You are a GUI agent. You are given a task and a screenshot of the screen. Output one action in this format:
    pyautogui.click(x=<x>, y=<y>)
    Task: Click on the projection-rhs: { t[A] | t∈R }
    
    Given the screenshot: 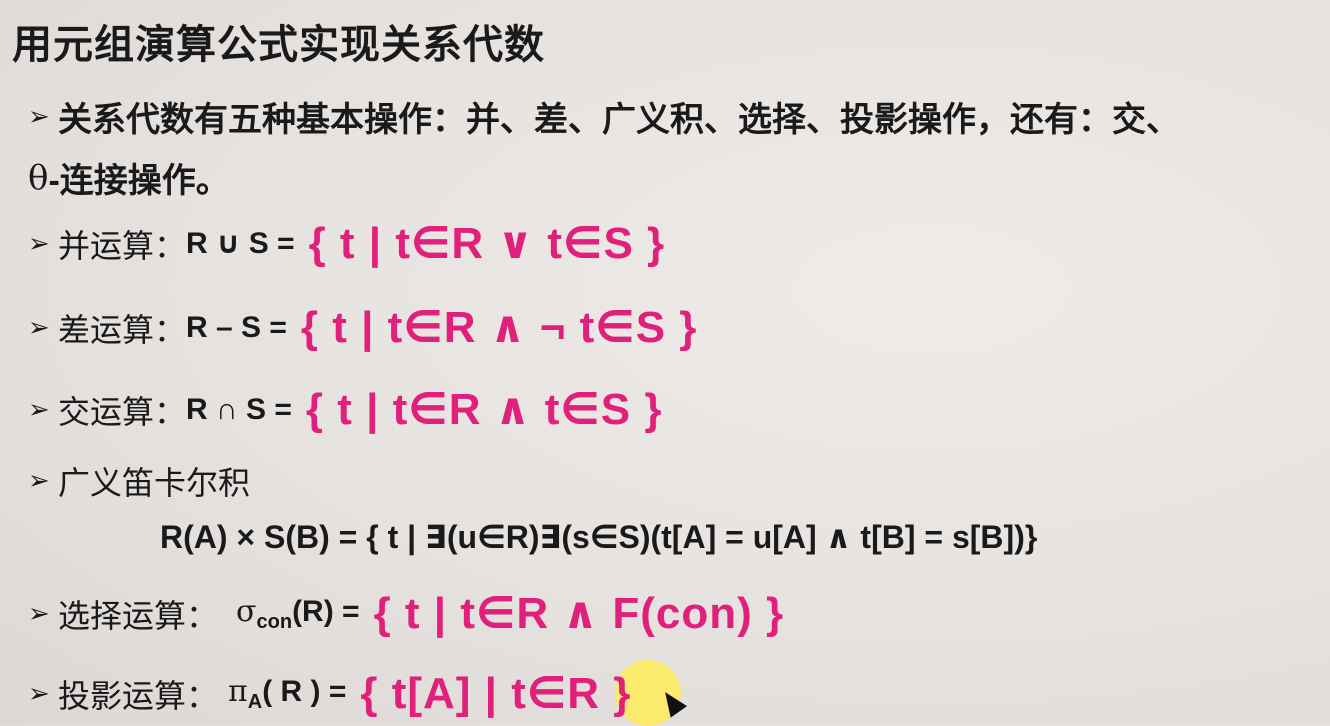 What is the action you would take?
    pyautogui.click(x=496, y=693)
    